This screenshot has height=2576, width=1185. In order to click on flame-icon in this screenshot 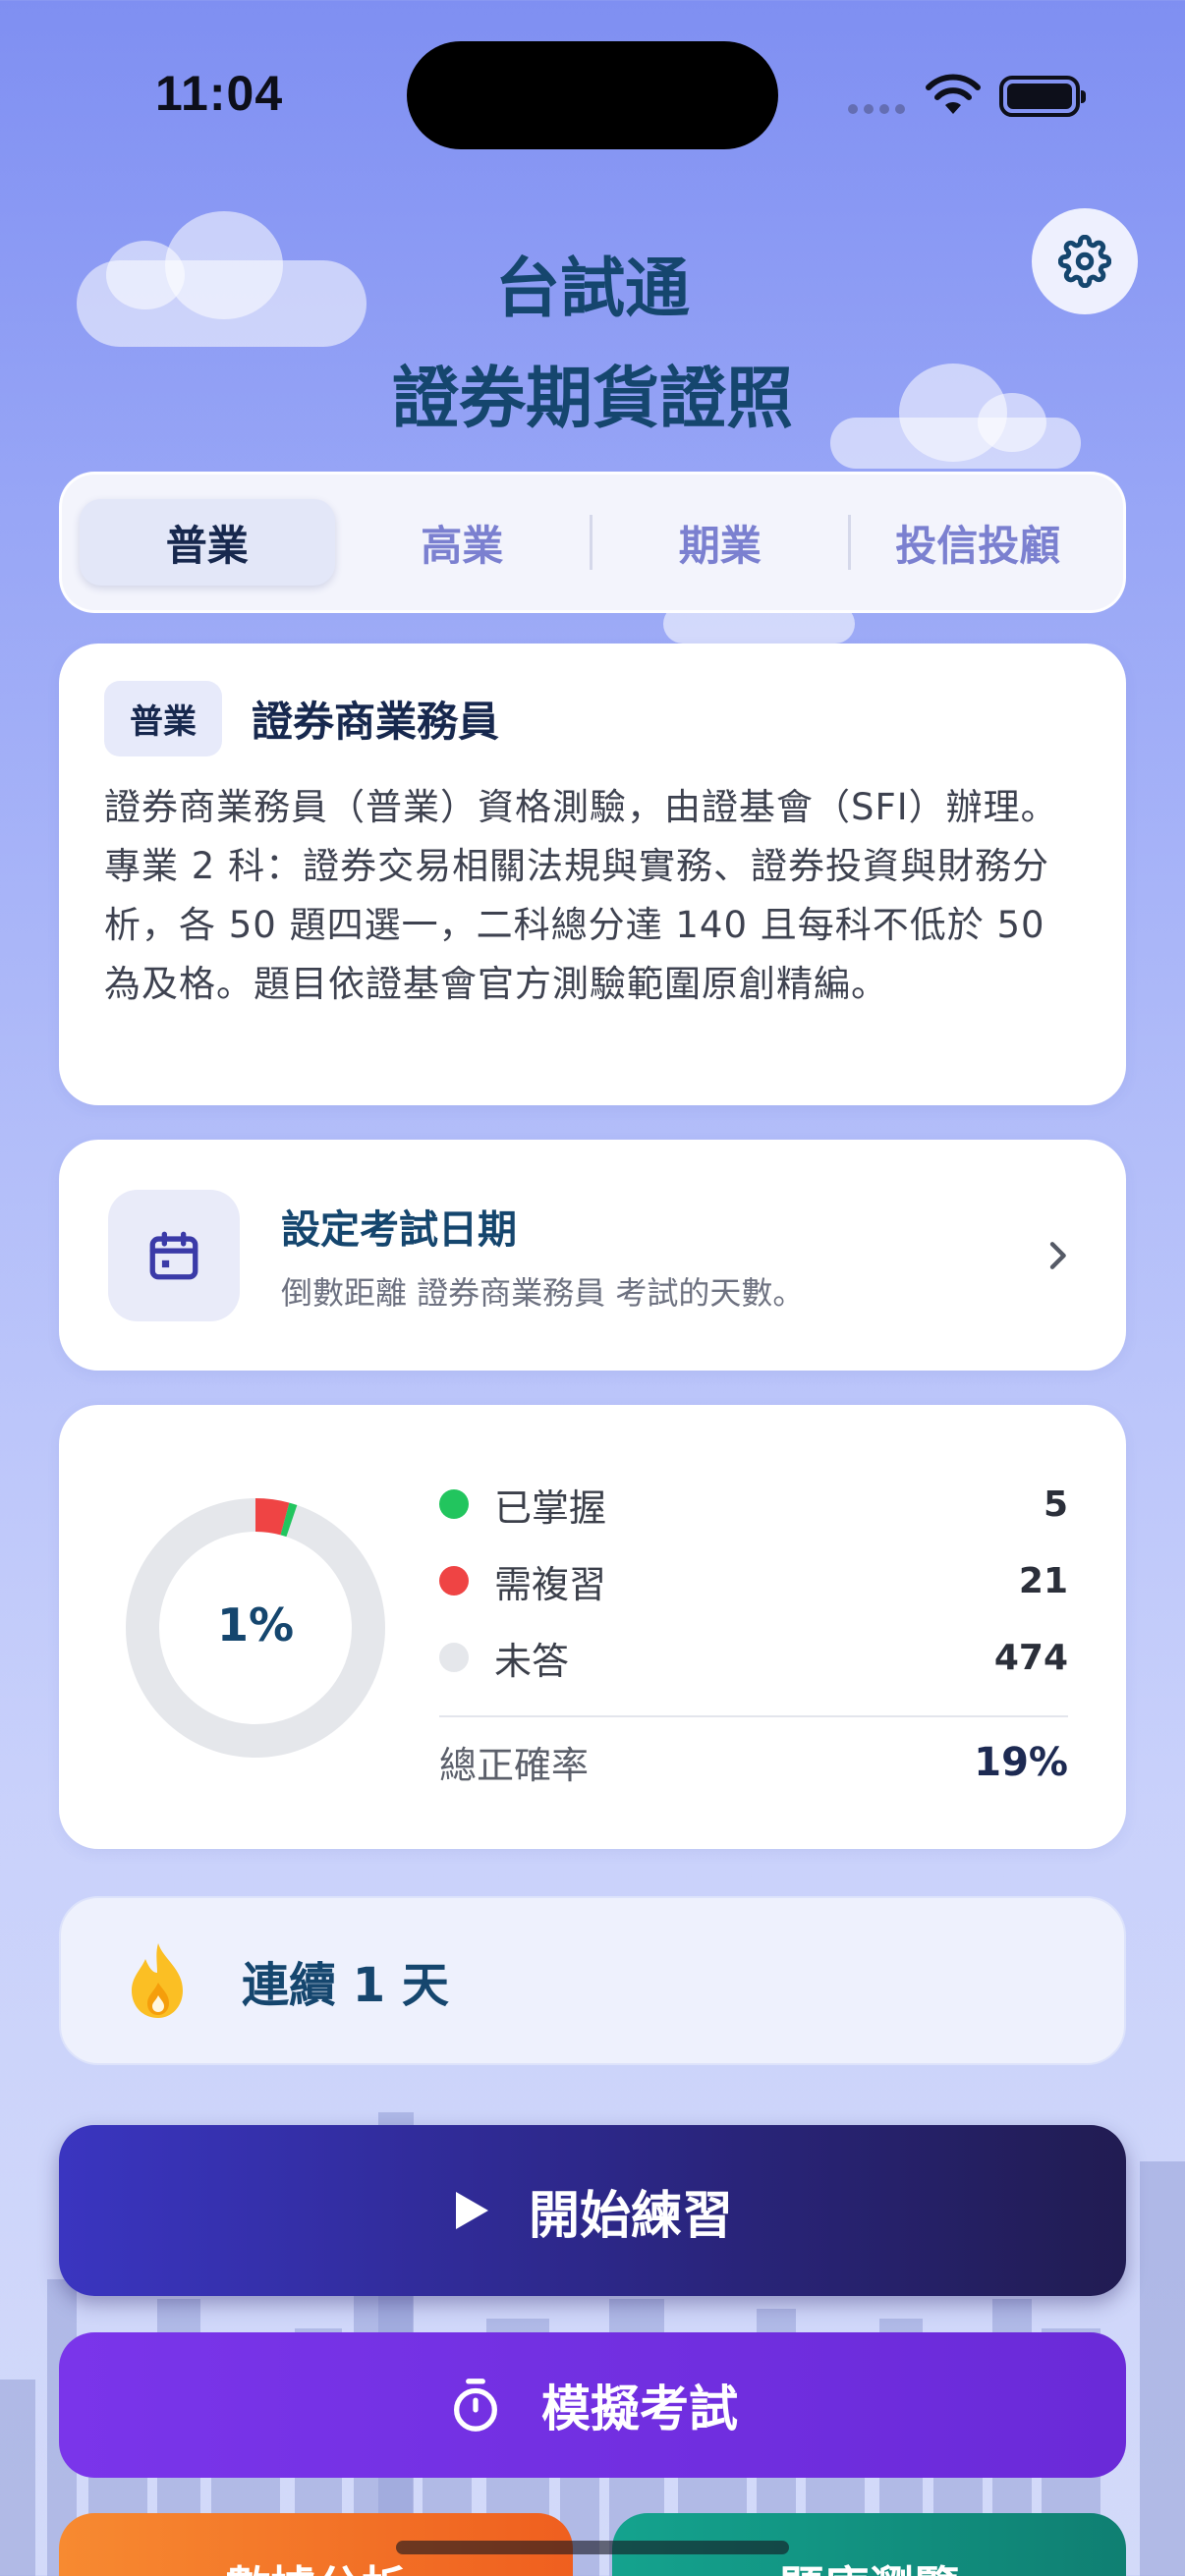, I will do `click(157, 1980)`.